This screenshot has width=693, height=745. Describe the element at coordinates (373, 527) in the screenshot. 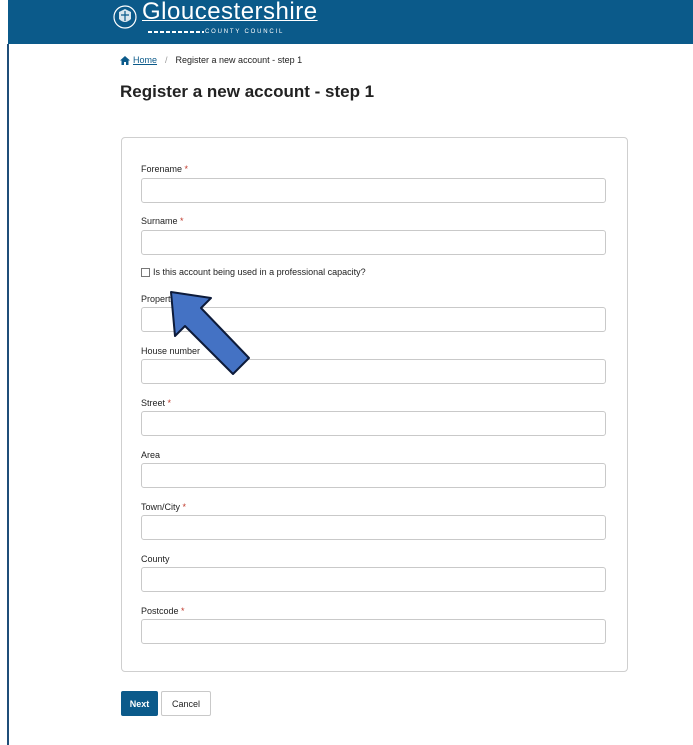

I see `town-city-input` at that location.